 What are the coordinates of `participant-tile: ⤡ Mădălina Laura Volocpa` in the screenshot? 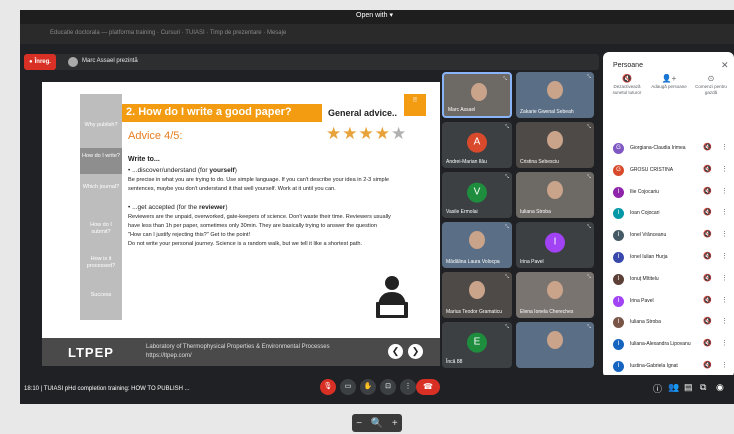 It's located at (477, 245).